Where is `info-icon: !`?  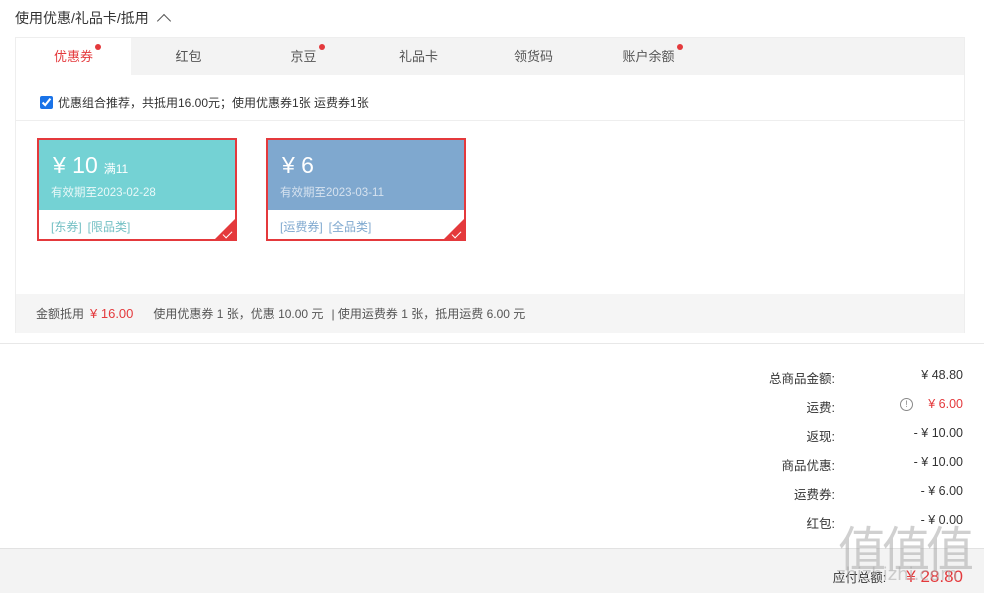
info-icon: ! is located at coordinates (906, 404).